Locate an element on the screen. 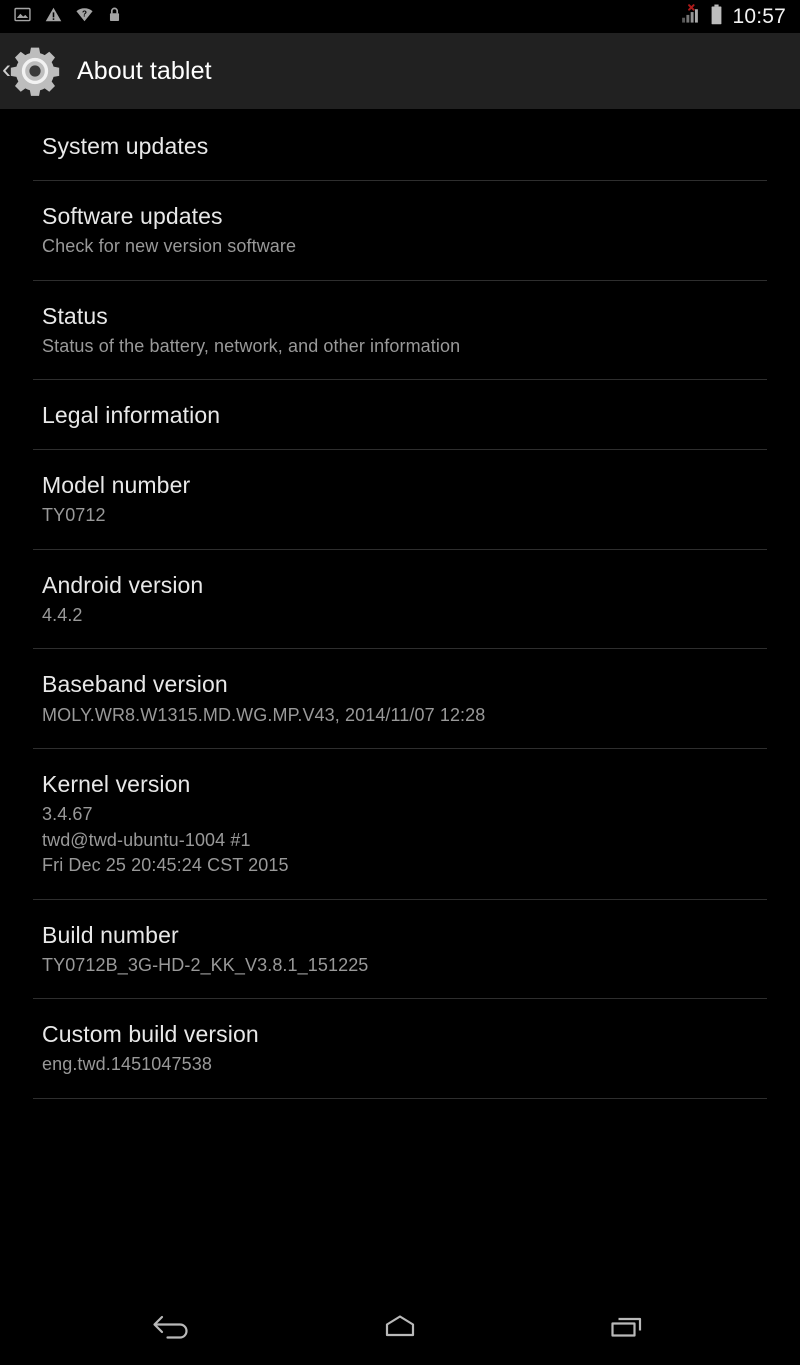 This screenshot has height=1365, width=800. list-item-system-updates: System updates is located at coordinates (400, 145).